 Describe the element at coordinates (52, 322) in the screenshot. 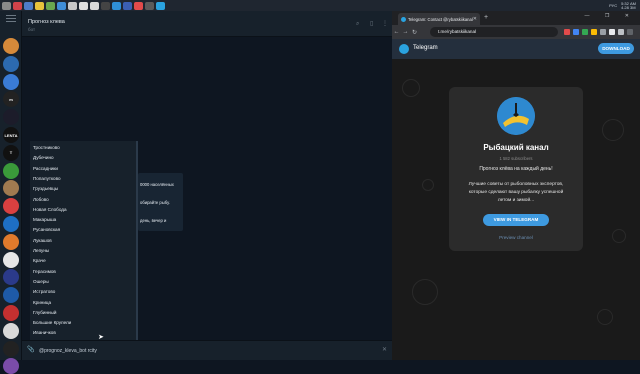

I see `dropdown-item: Большие Крупели` at that location.